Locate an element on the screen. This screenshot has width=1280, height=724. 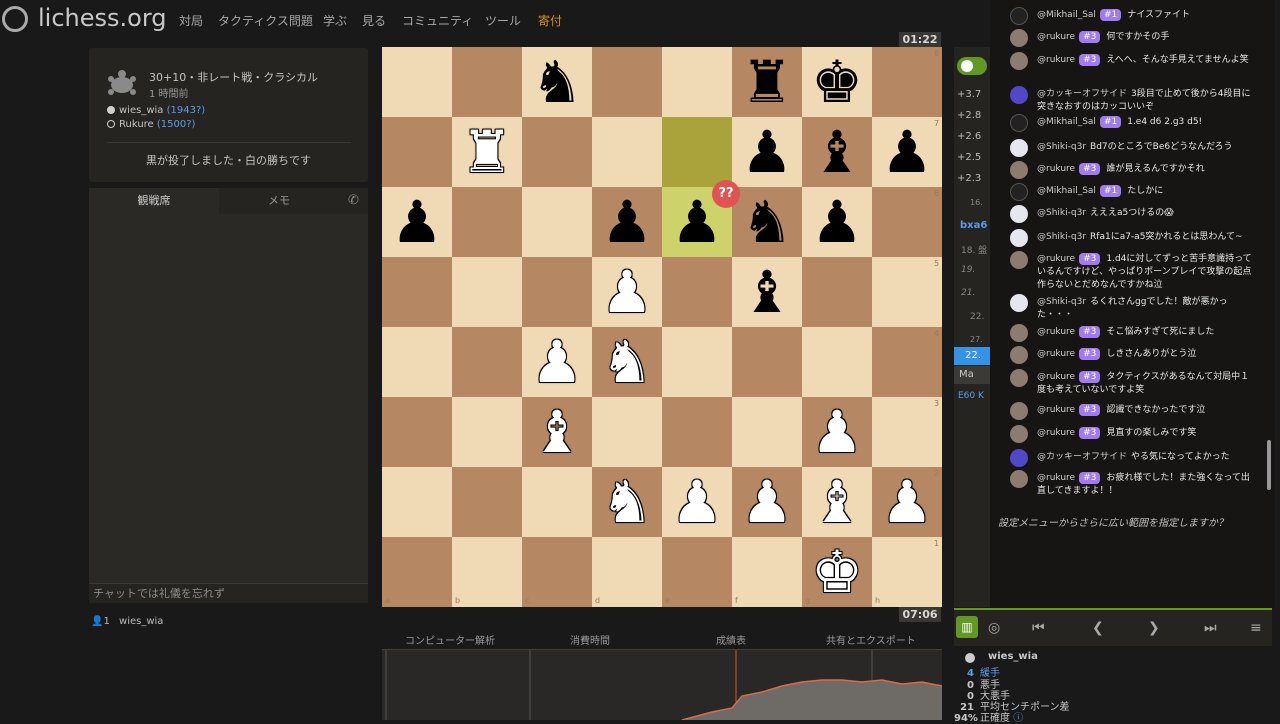
chat-input: チャットでは礼儀を忘れず is located at coordinates (228, 593).